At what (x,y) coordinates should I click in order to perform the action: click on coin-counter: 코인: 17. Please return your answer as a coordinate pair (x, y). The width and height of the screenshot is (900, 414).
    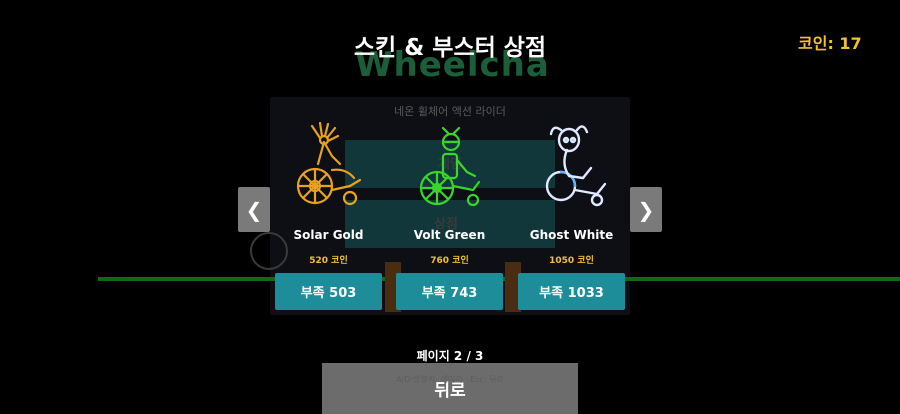
    Looking at the image, I should click on (830, 43).